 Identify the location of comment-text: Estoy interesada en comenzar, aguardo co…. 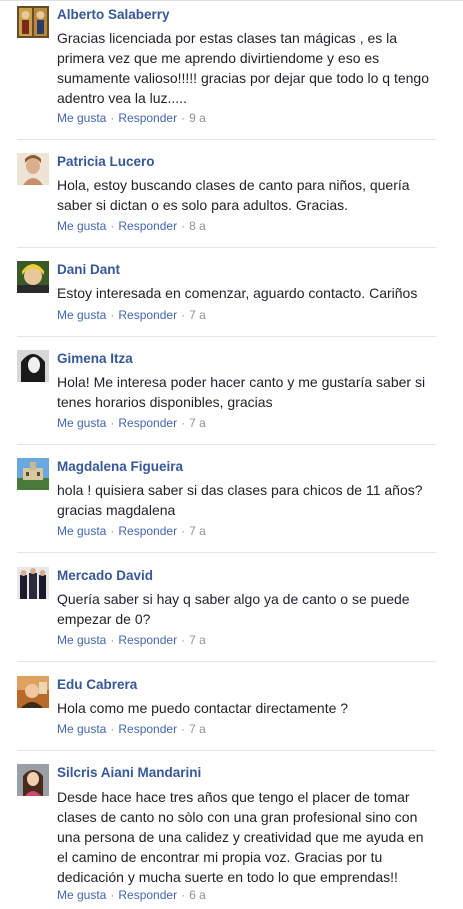
(237, 293).